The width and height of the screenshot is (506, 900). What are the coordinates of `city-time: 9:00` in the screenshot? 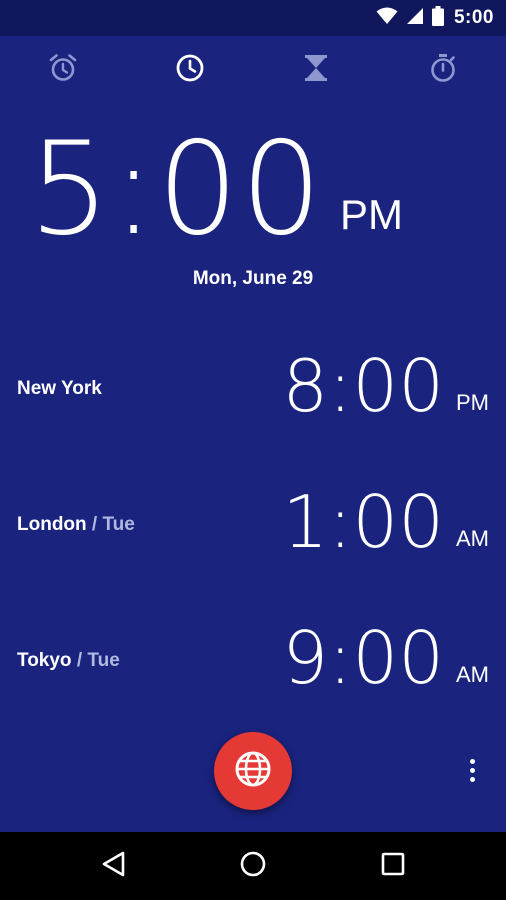 It's located at (363, 658).